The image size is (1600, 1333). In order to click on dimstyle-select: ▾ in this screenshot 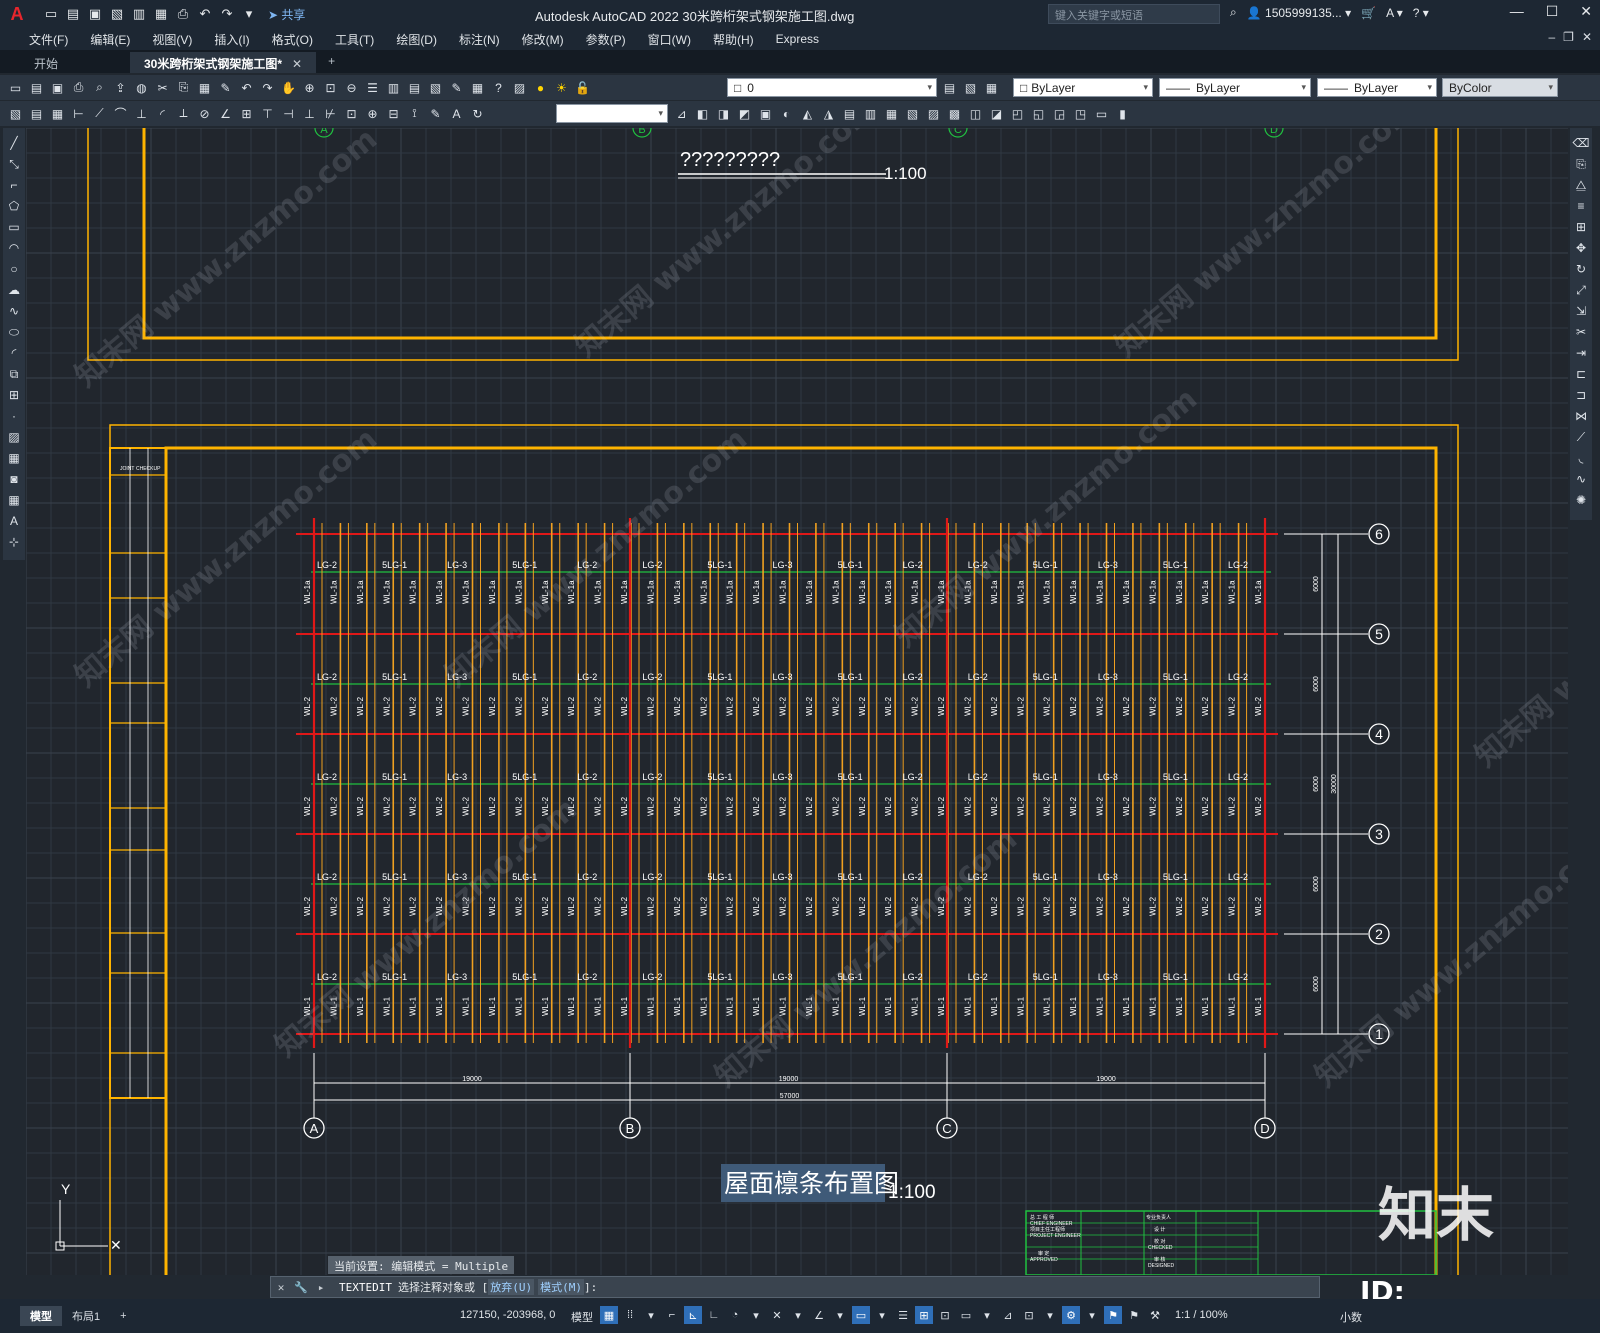, I will do `click(612, 113)`.